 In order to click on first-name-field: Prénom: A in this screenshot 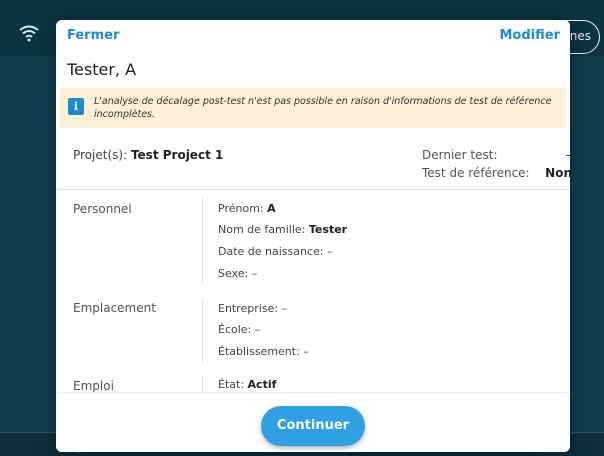, I will do `click(247, 208)`.